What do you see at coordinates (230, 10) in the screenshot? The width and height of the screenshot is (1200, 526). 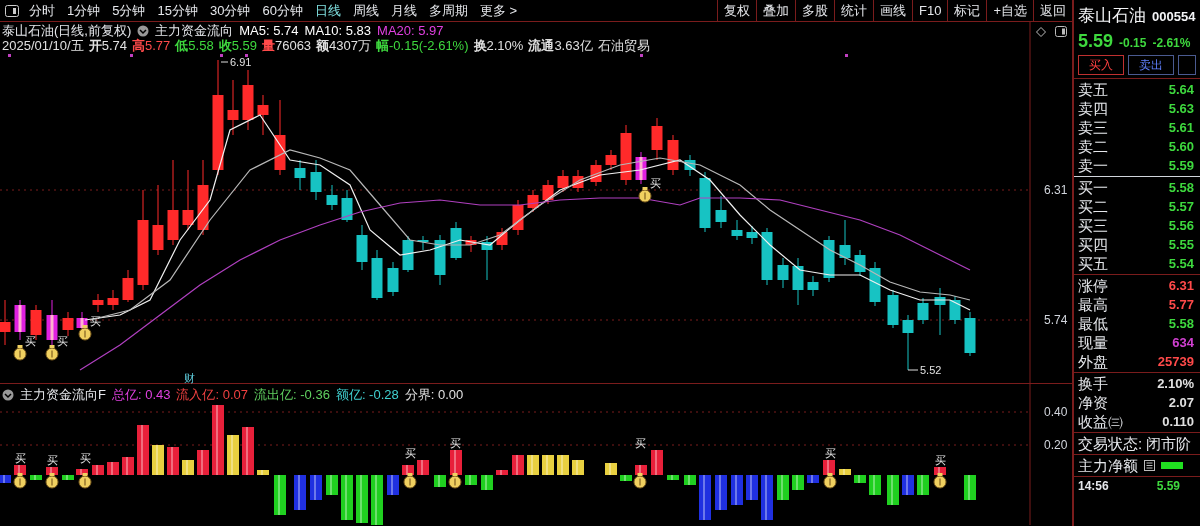 I see `period-tab: 30分钟` at bounding box center [230, 10].